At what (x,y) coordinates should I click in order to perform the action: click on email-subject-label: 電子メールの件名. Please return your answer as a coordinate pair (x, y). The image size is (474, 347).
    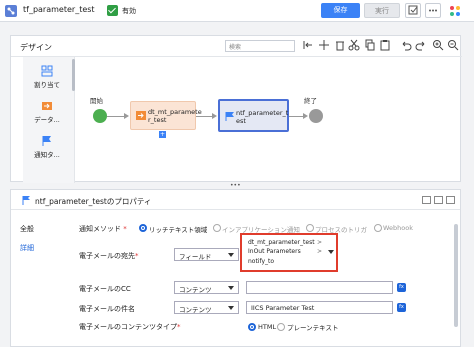
    Looking at the image, I should click on (107, 309).